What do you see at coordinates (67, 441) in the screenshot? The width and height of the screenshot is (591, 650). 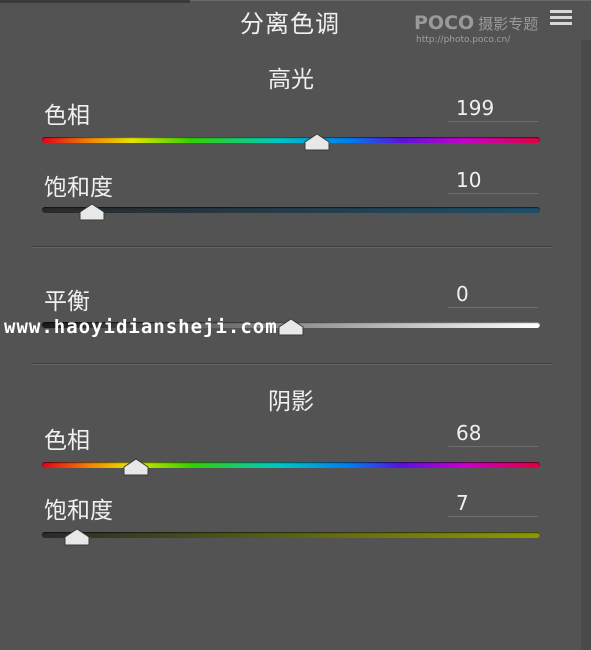 I see `shadows-hue-label: 色相` at bounding box center [67, 441].